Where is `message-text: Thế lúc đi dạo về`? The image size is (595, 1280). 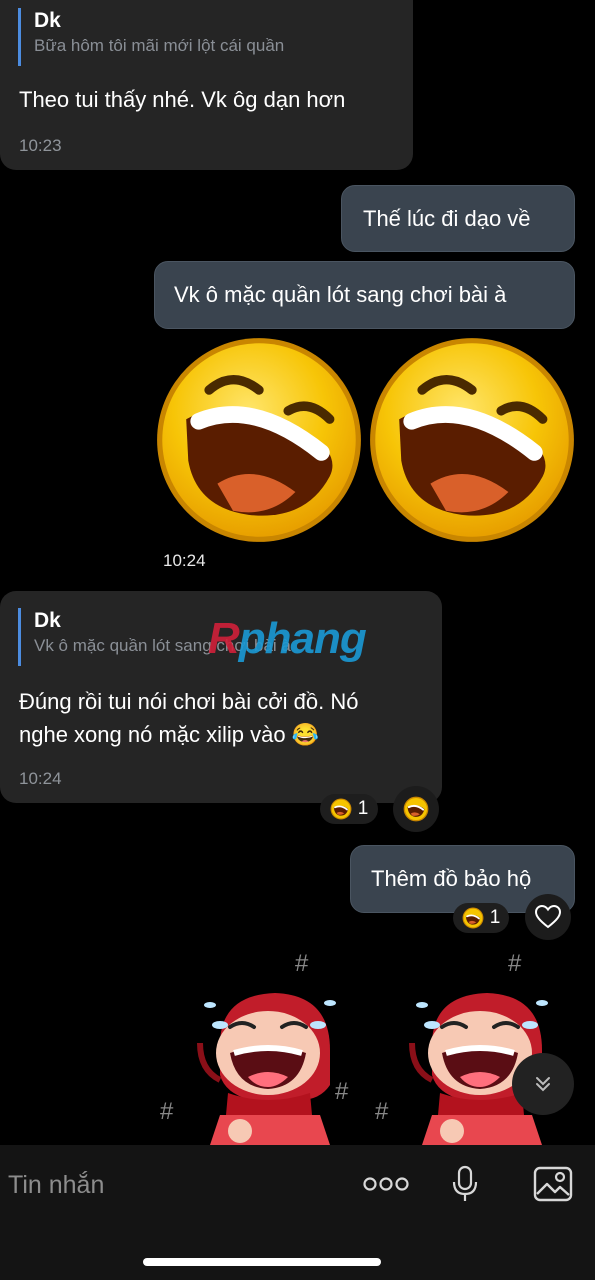 message-text: Thế lúc đi dạo về is located at coordinates (447, 218).